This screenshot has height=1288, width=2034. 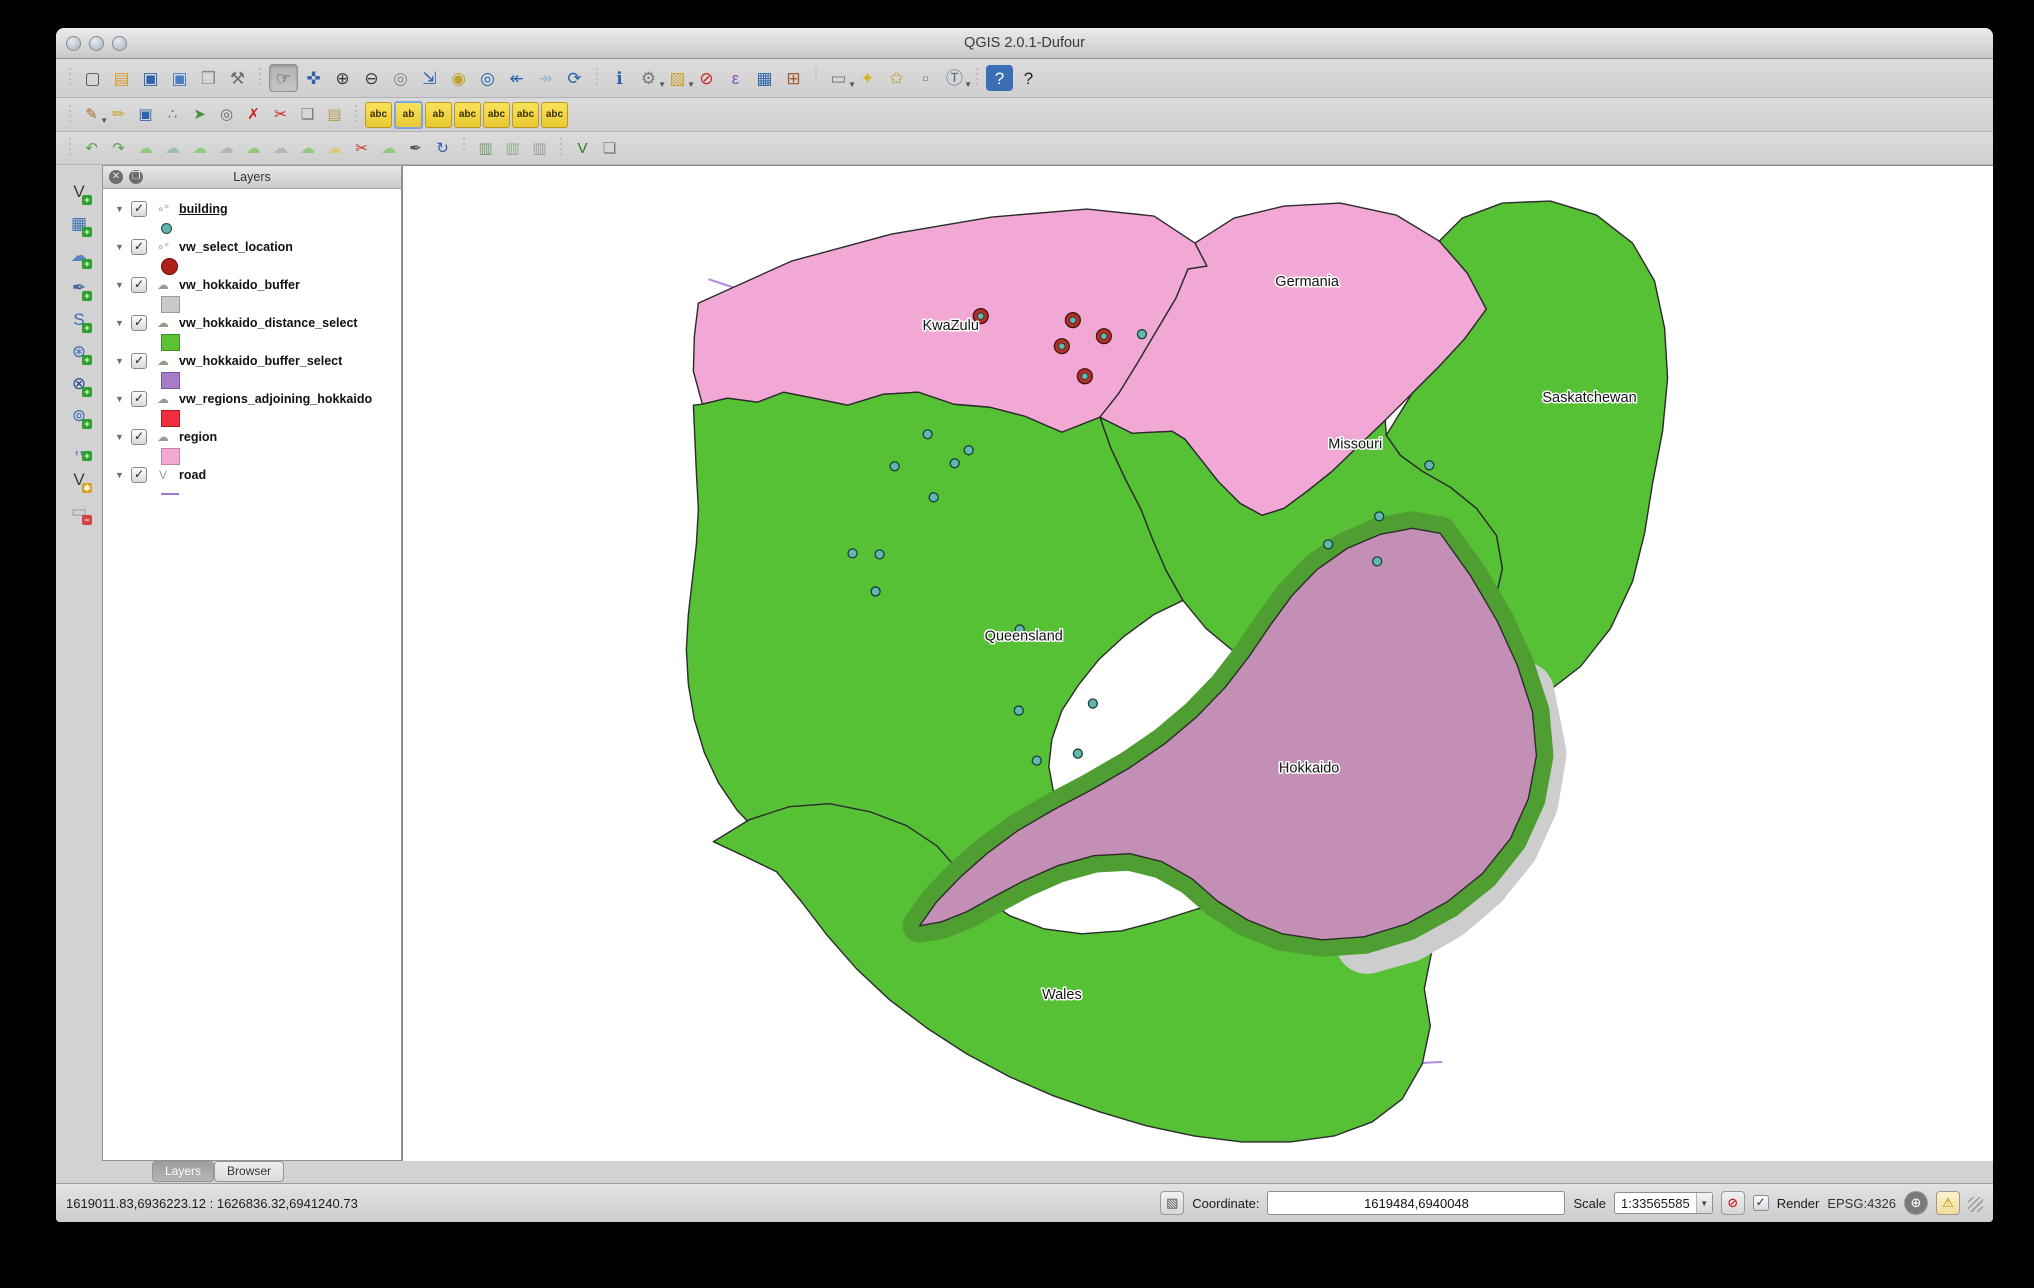 I want to click on labeling-icon: abc, so click(x=378, y=114).